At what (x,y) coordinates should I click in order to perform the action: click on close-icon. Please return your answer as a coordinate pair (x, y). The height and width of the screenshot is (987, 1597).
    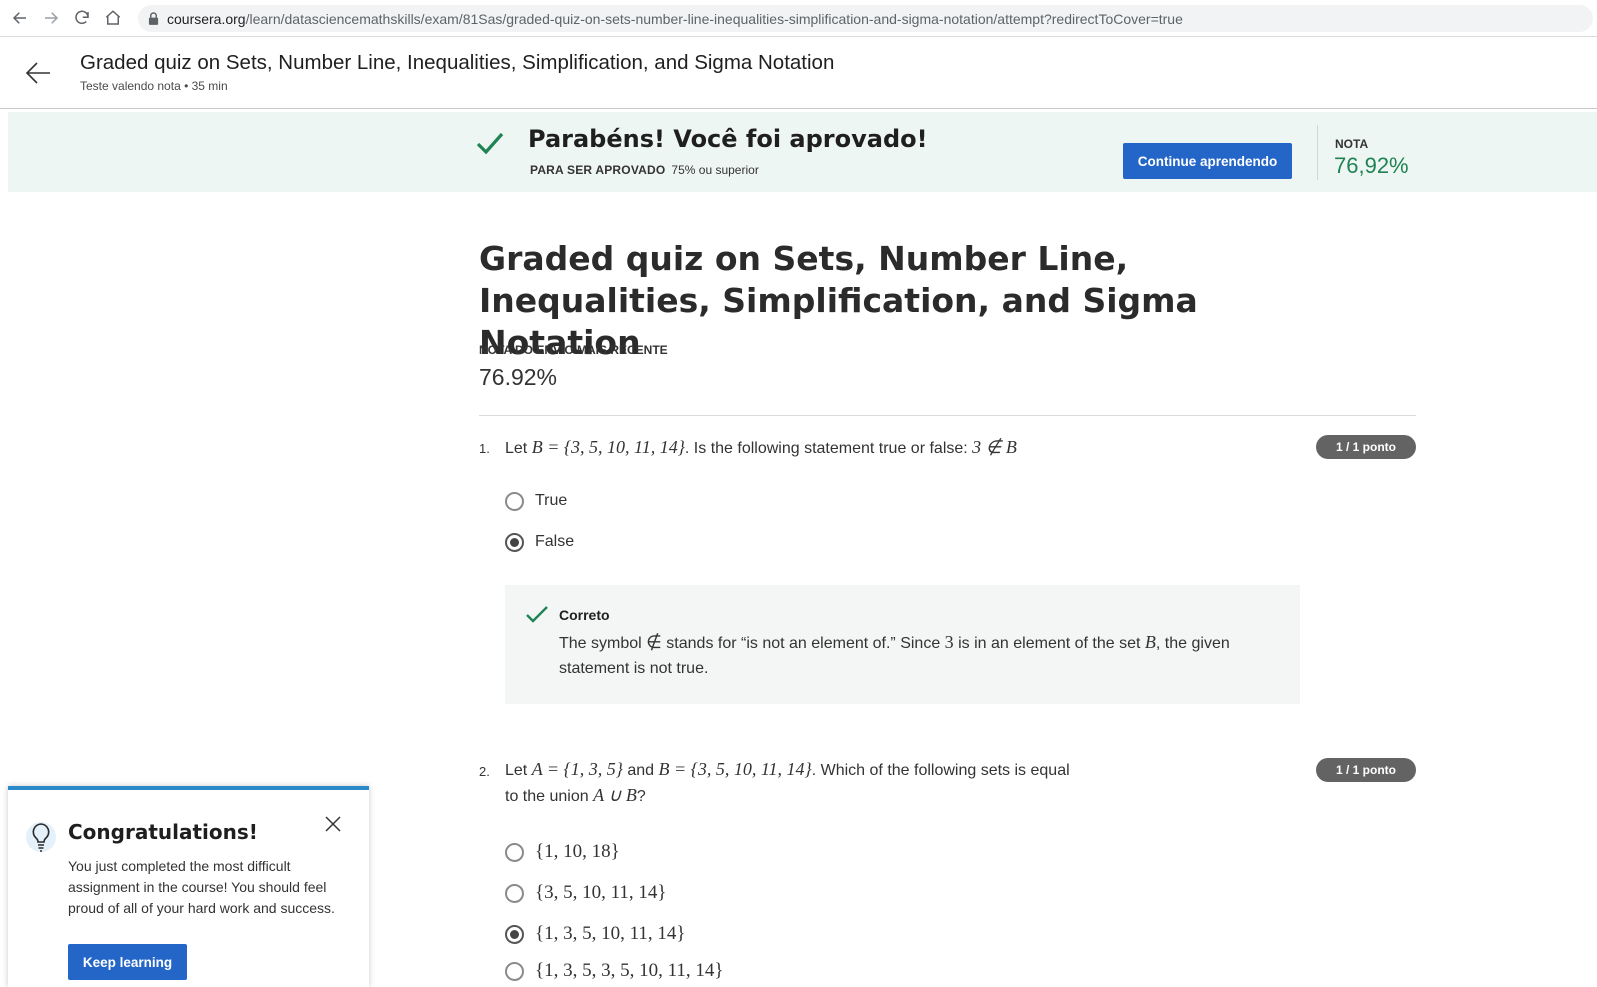
    Looking at the image, I should click on (333, 824).